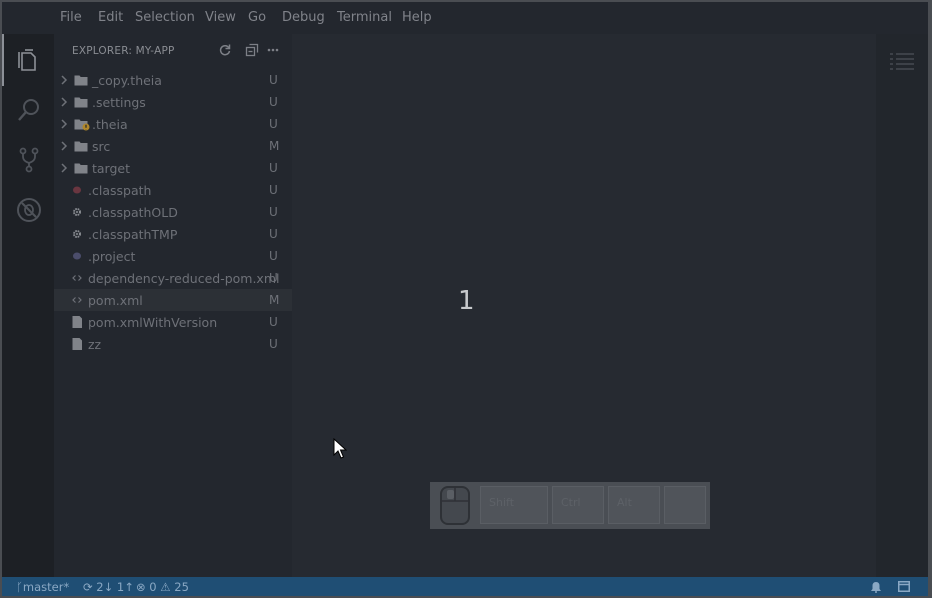  I want to click on classpath-icon, so click(77, 190).